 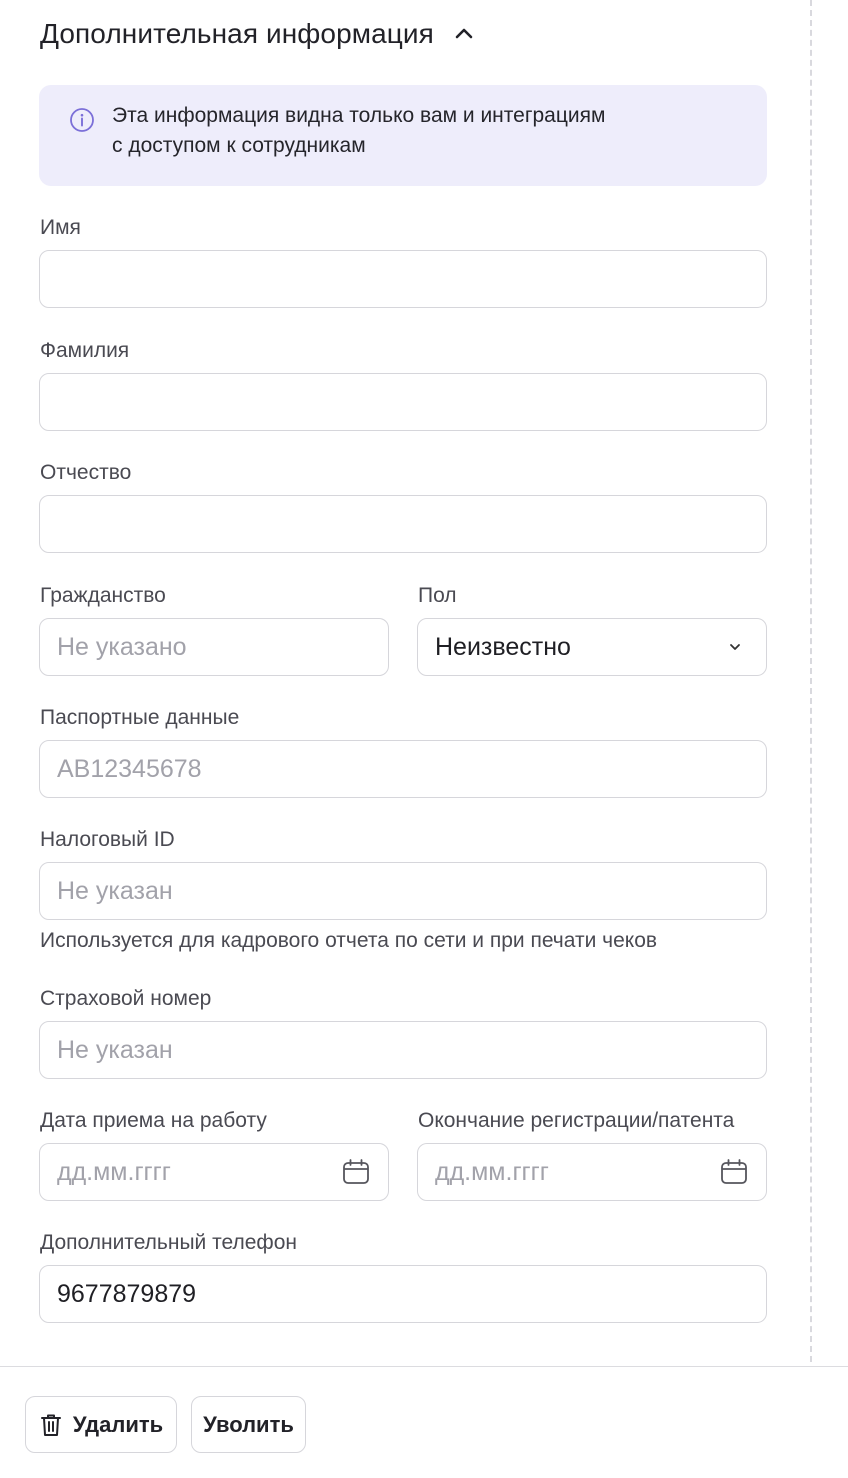 I want to click on registration-end-input: дд.мм.гггг, so click(x=592, y=1172).